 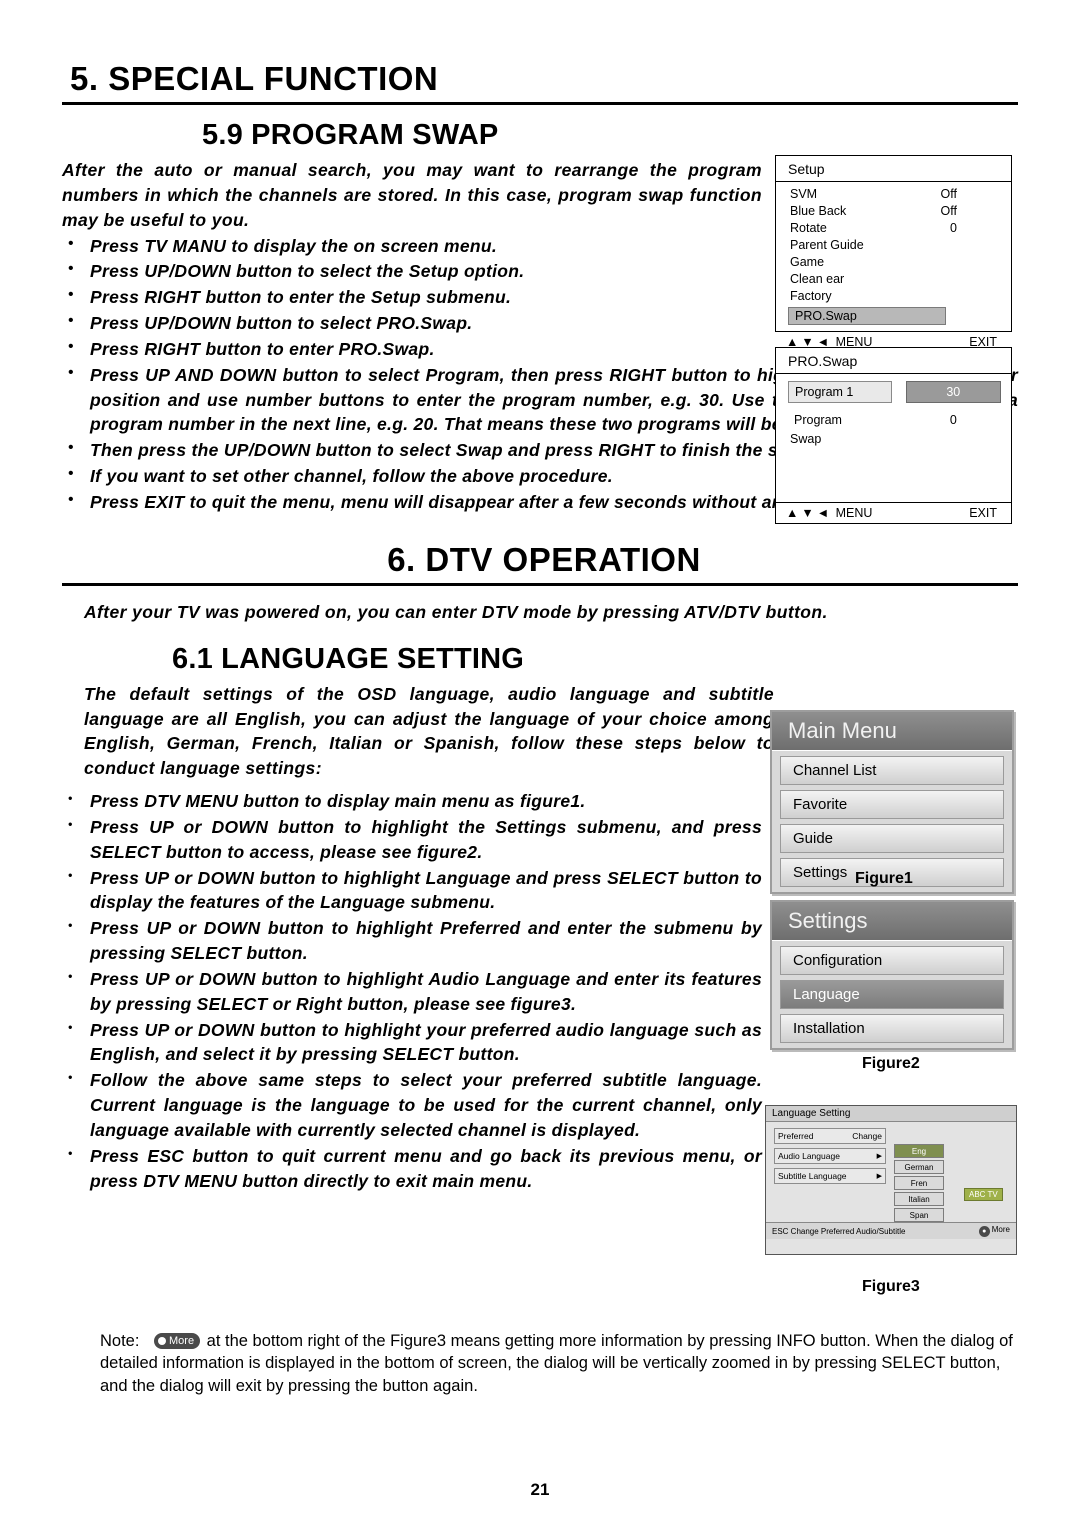 I want to click on row-preferred-value: Change, so click(x=867, y=1136).